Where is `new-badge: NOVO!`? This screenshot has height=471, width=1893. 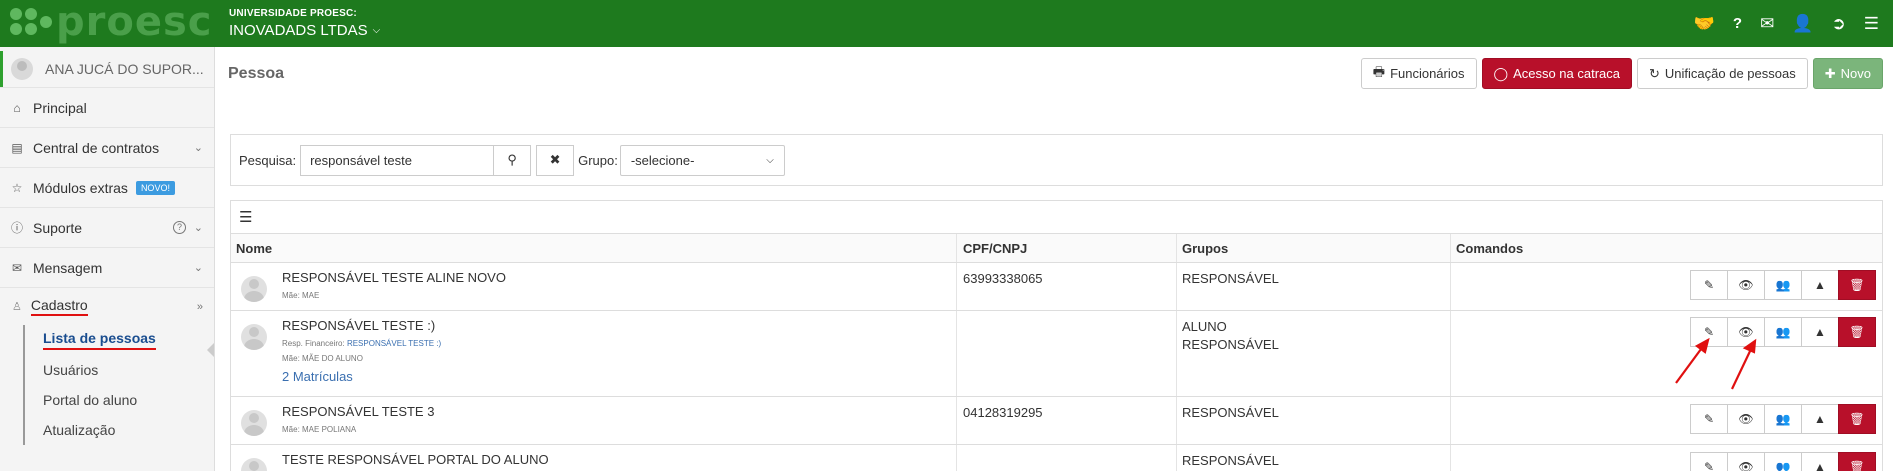 new-badge: NOVO! is located at coordinates (155, 187).